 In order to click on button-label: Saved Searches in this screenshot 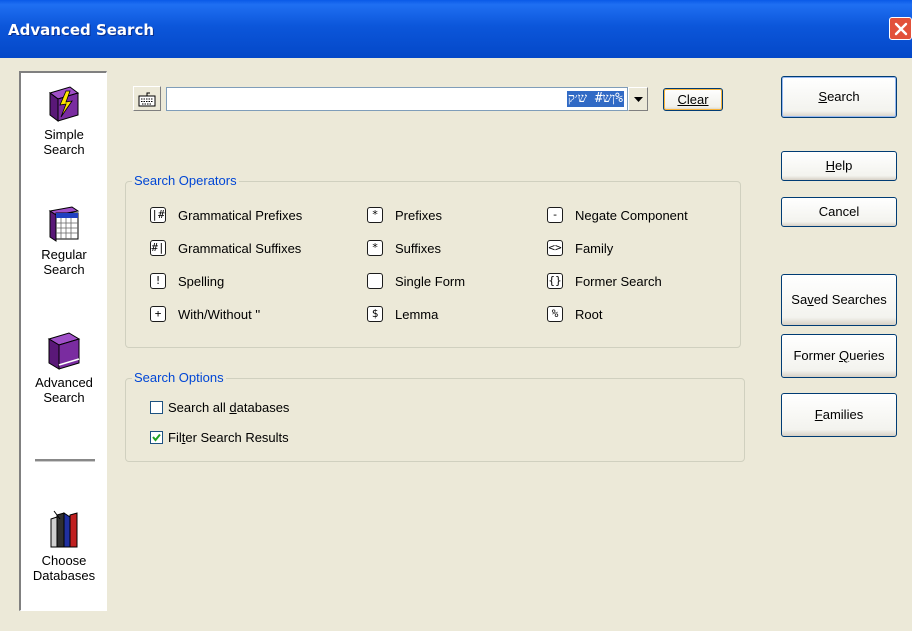, I will do `click(838, 299)`.